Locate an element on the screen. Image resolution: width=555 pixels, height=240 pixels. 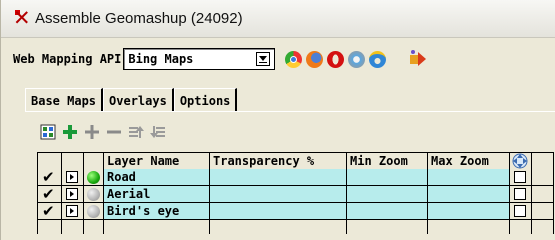
table-row: ✔ Bird's eye is located at coordinates (296, 211).